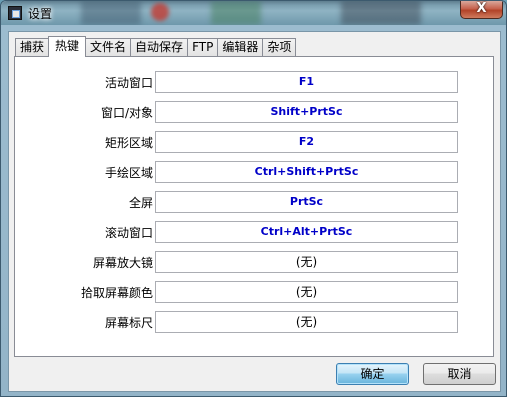 The height and width of the screenshot is (397, 507). Describe the element at coordinates (306, 172) in the screenshot. I see `hotkey-field-freehand: Ctrl+Shift+PrtSc` at that location.